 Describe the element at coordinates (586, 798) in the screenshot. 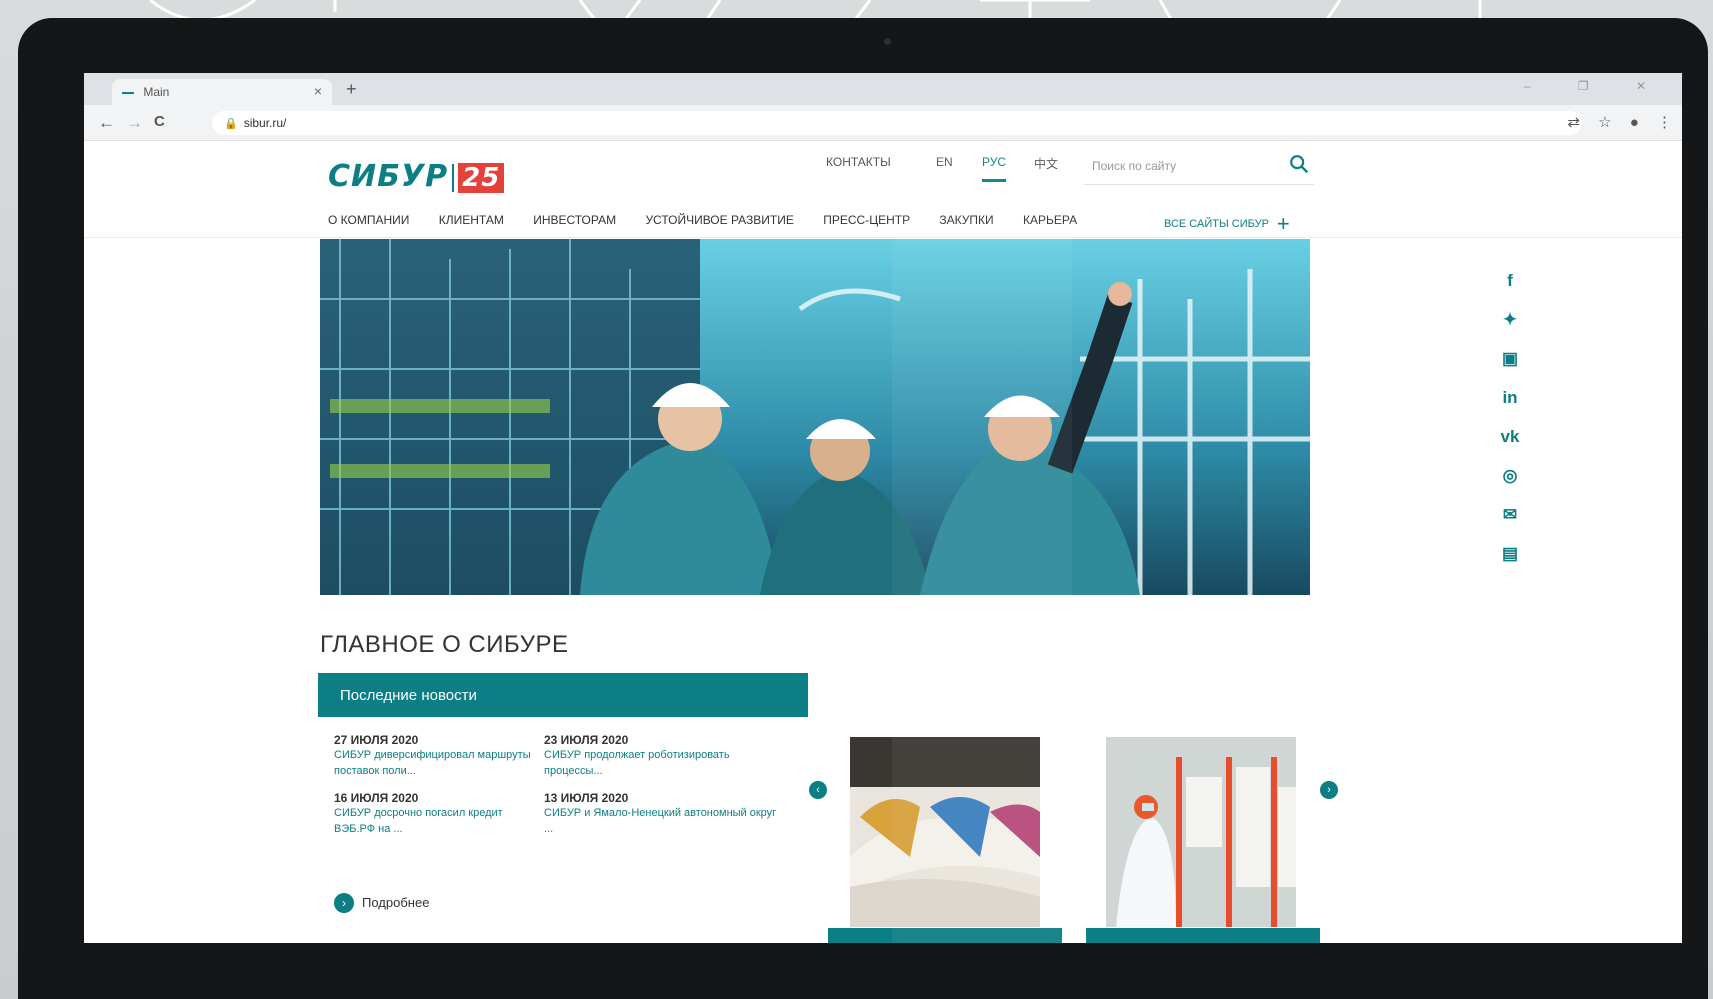

I see `news-date: 13 ИЮЛЯ 2020` at that location.